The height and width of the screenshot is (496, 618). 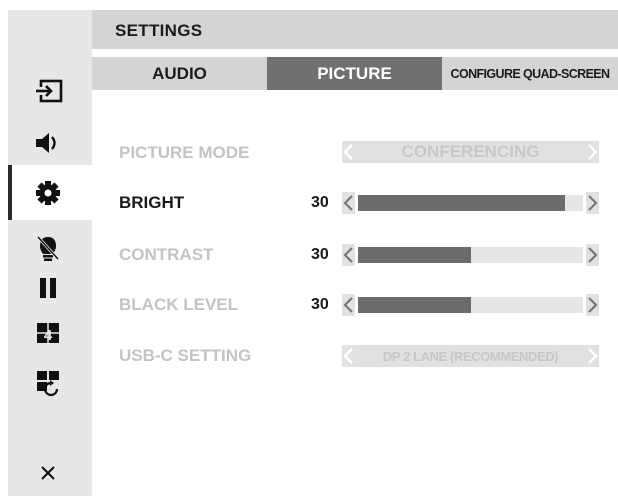 I want to click on header-bar: SETTINGS, so click(x=355, y=29).